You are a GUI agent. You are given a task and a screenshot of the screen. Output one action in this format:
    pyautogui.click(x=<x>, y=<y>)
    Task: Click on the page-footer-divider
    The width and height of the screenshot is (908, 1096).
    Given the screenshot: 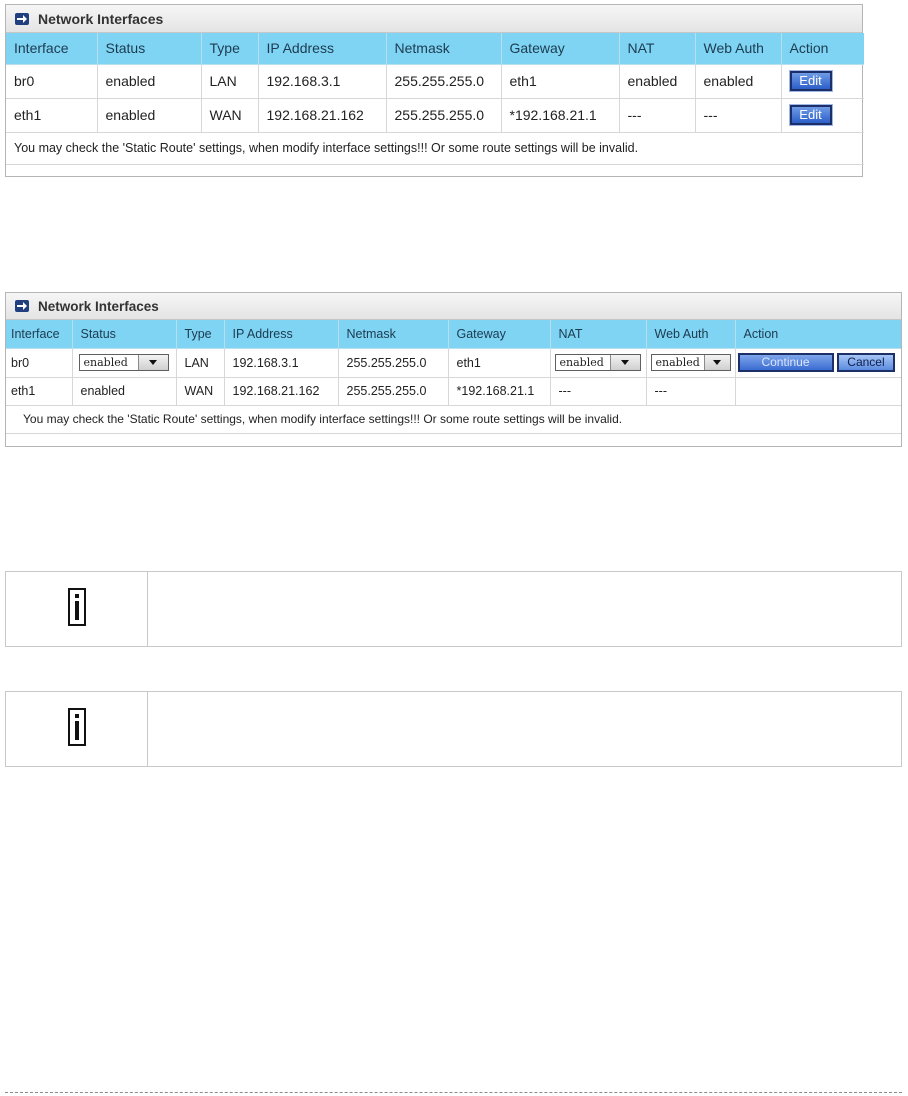 What is the action you would take?
    pyautogui.click(x=453, y=1092)
    